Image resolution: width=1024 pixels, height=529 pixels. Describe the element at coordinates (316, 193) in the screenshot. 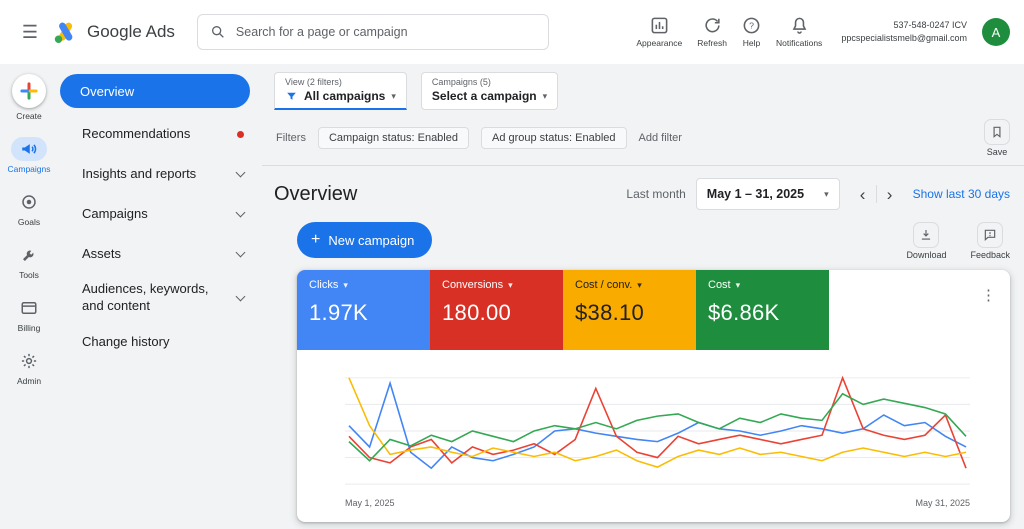

I see `page-title: Overview` at that location.